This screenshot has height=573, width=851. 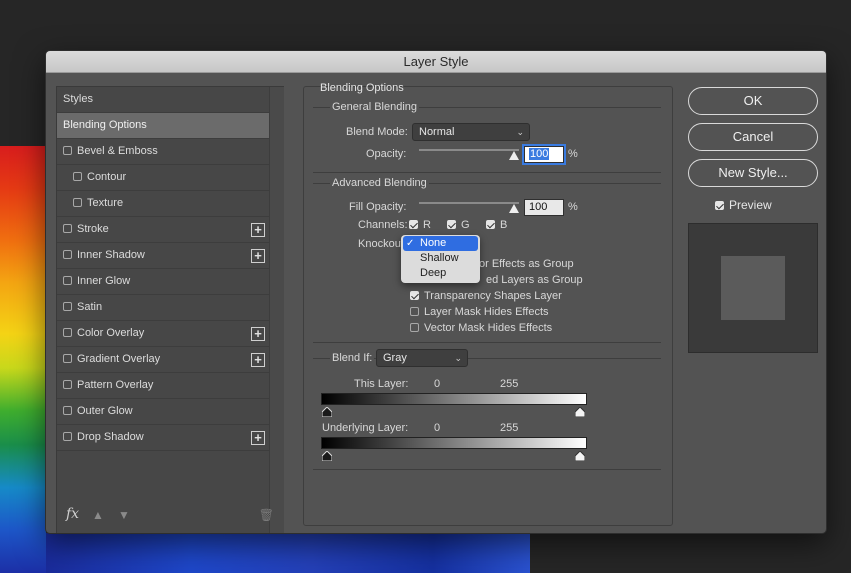 I want to click on knockout-option-none-label: None, so click(x=433, y=243).